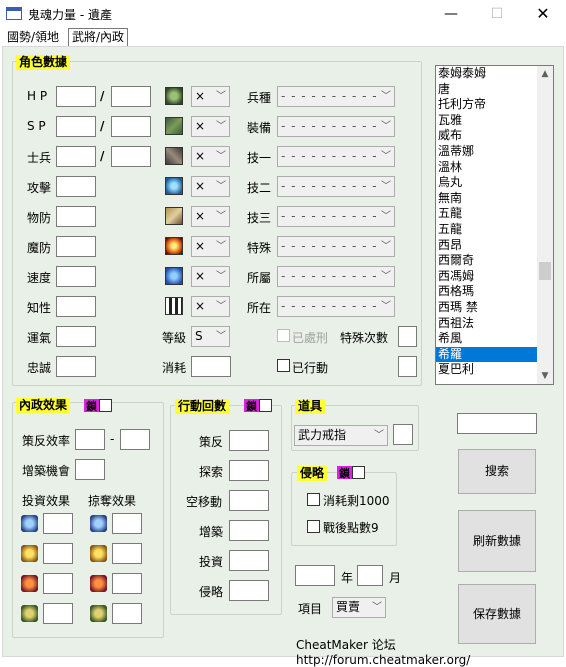 The image size is (566, 667). What do you see at coordinates (249, 590) in the screenshot?
I see `action-invade-input` at bounding box center [249, 590].